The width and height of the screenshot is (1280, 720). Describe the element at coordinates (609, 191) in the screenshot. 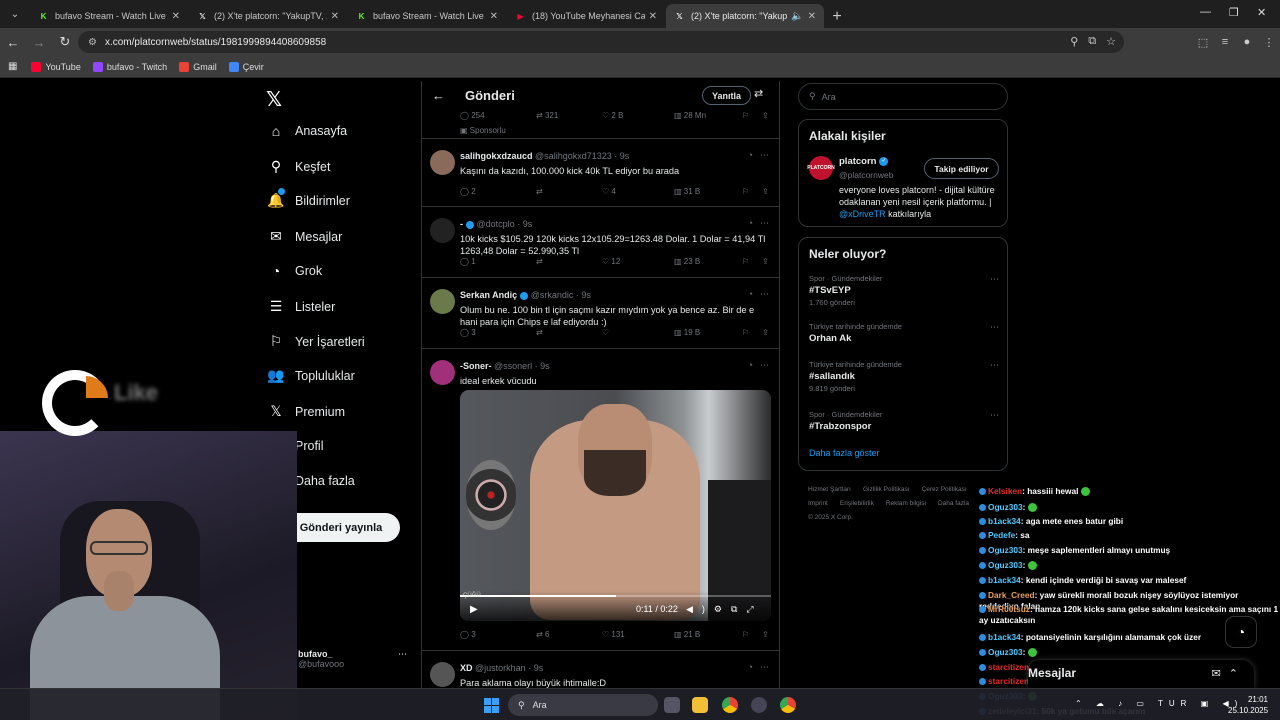

I see `like-count: ♡ 4` at that location.